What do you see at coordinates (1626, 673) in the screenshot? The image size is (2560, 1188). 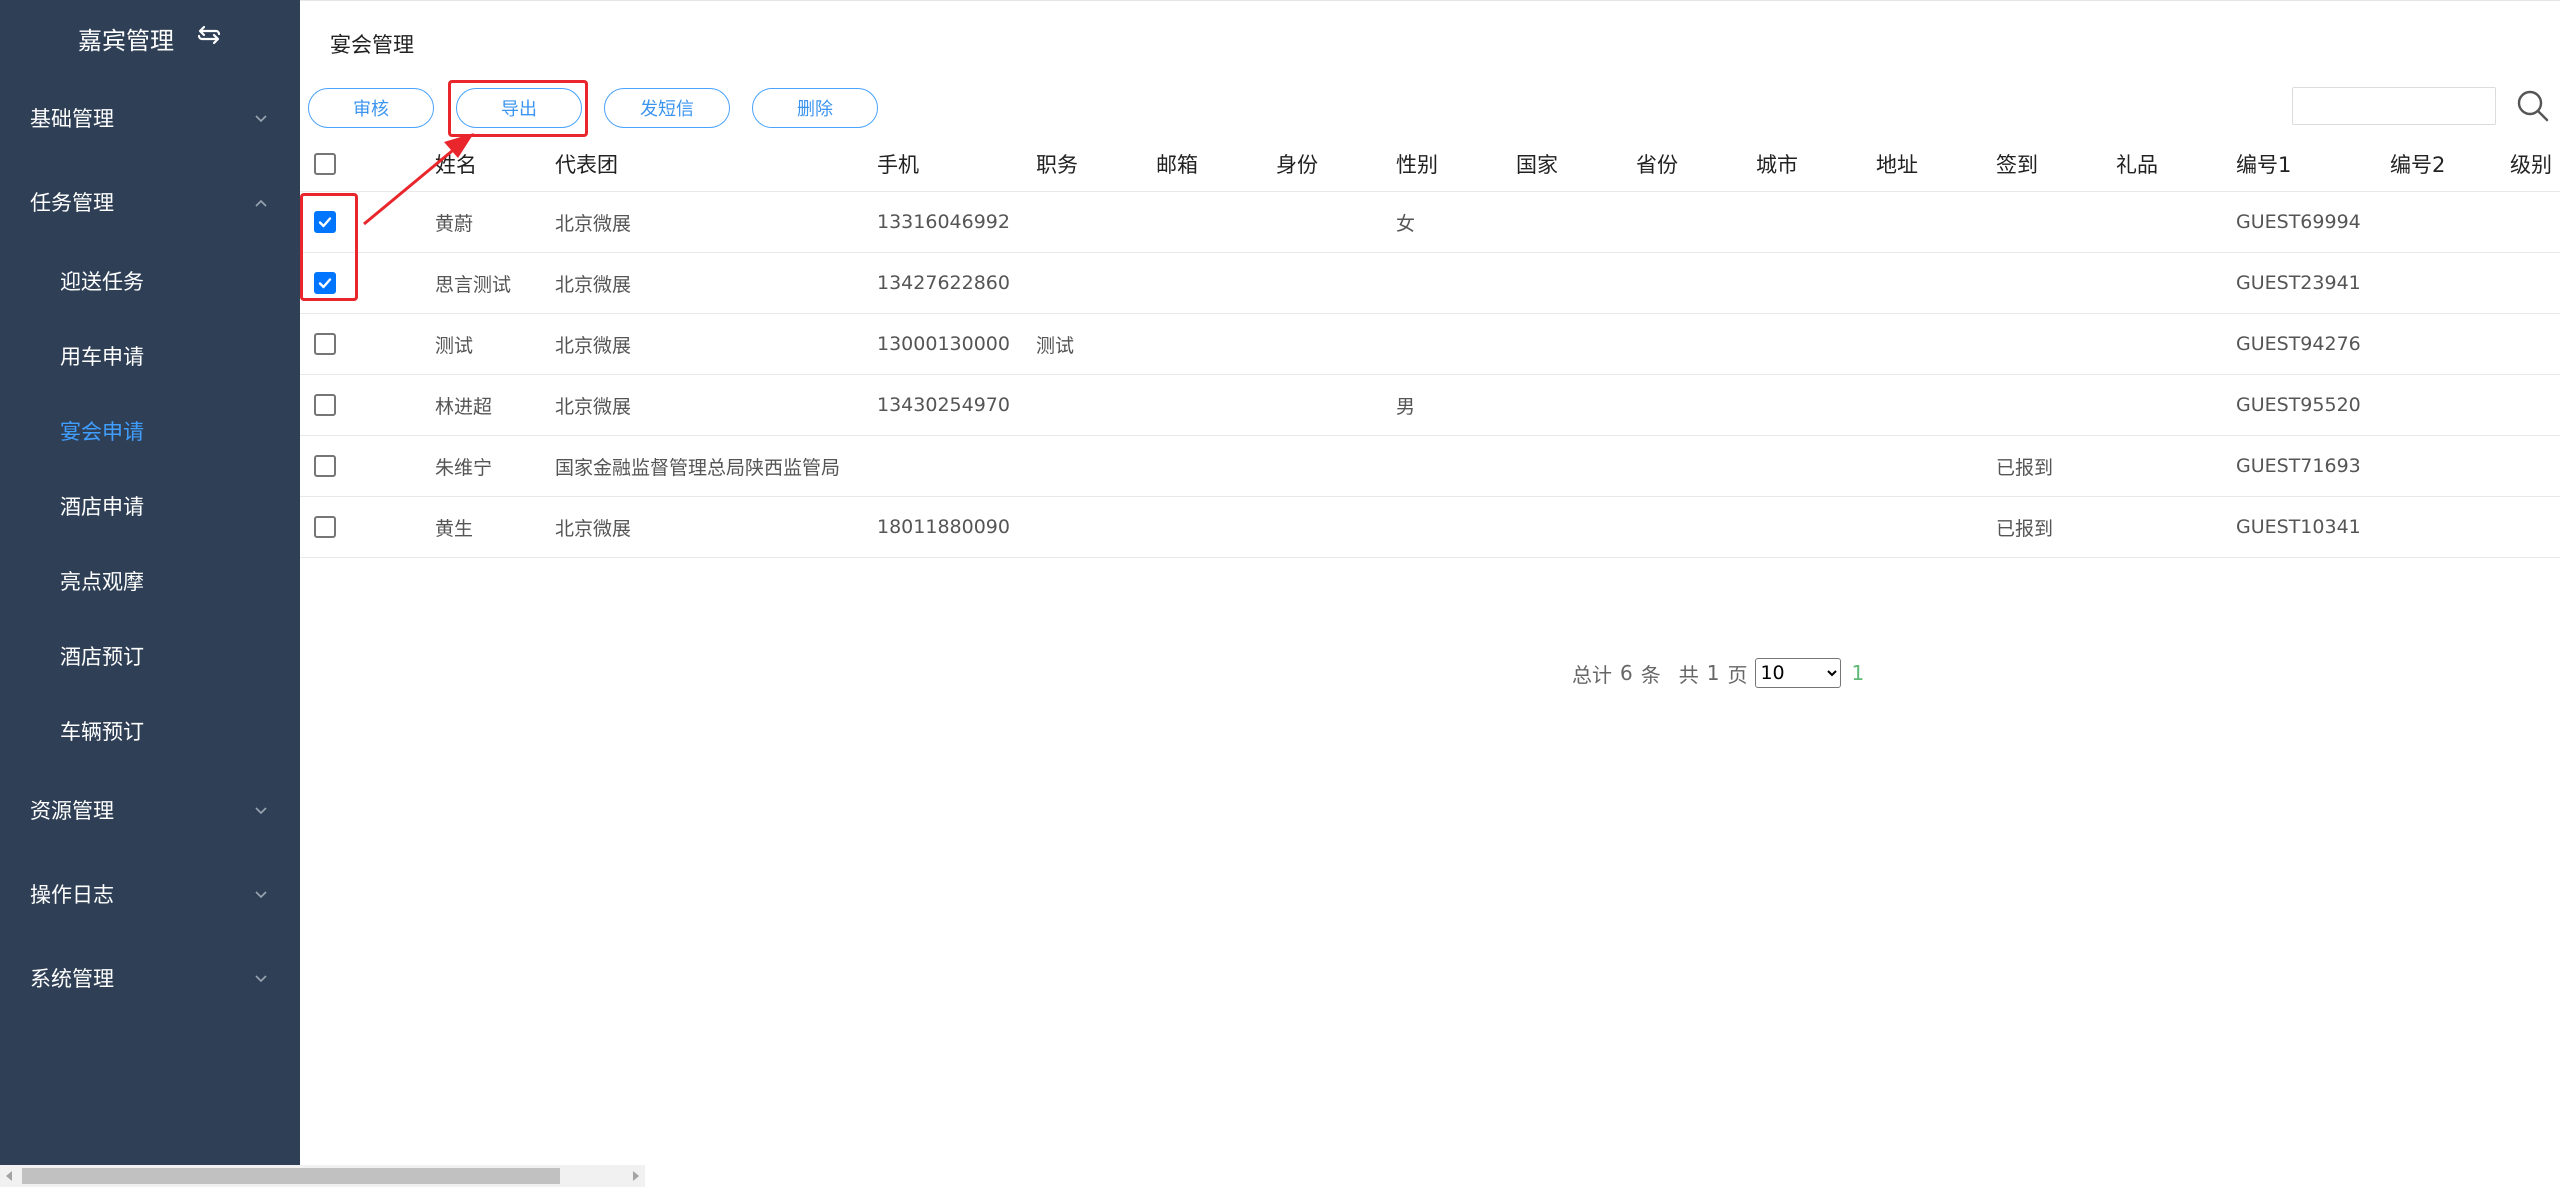 I see `pager-total-count: 6` at bounding box center [1626, 673].